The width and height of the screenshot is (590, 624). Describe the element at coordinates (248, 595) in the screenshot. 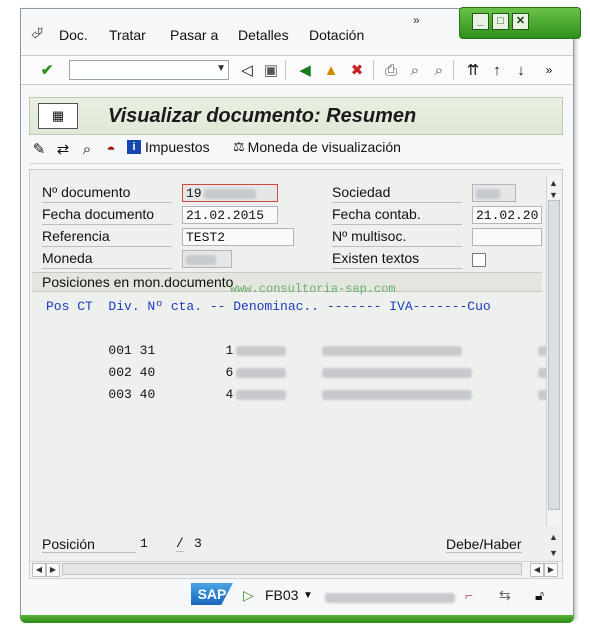

I see `play-triangle-icon: ▷` at that location.